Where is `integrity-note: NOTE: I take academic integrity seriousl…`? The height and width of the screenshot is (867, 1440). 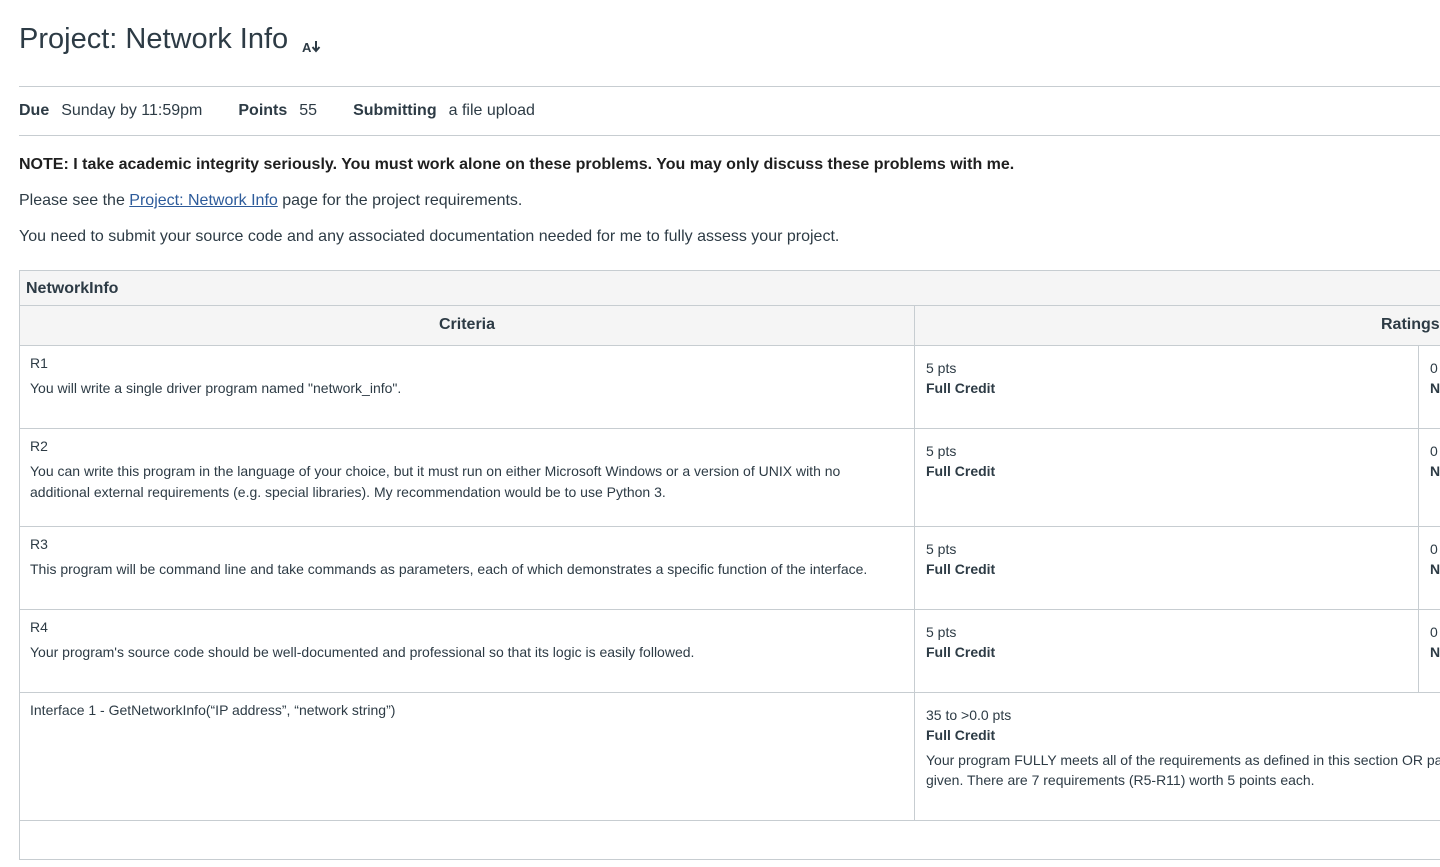
integrity-note: NOTE: I take academic integrity seriousl… is located at coordinates (517, 164).